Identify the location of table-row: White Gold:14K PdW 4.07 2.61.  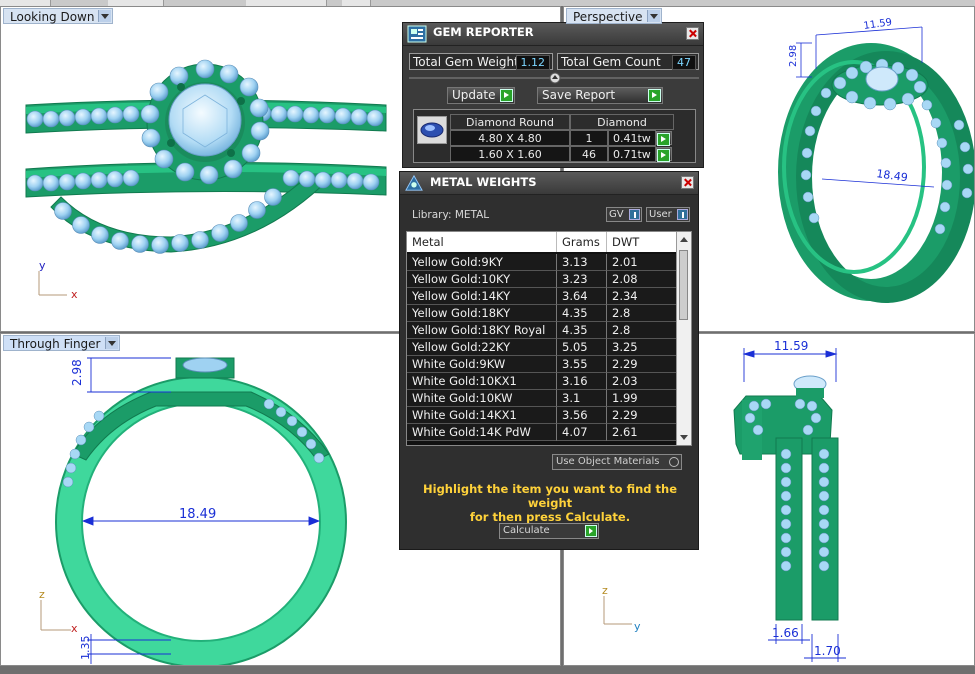
(542, 432).